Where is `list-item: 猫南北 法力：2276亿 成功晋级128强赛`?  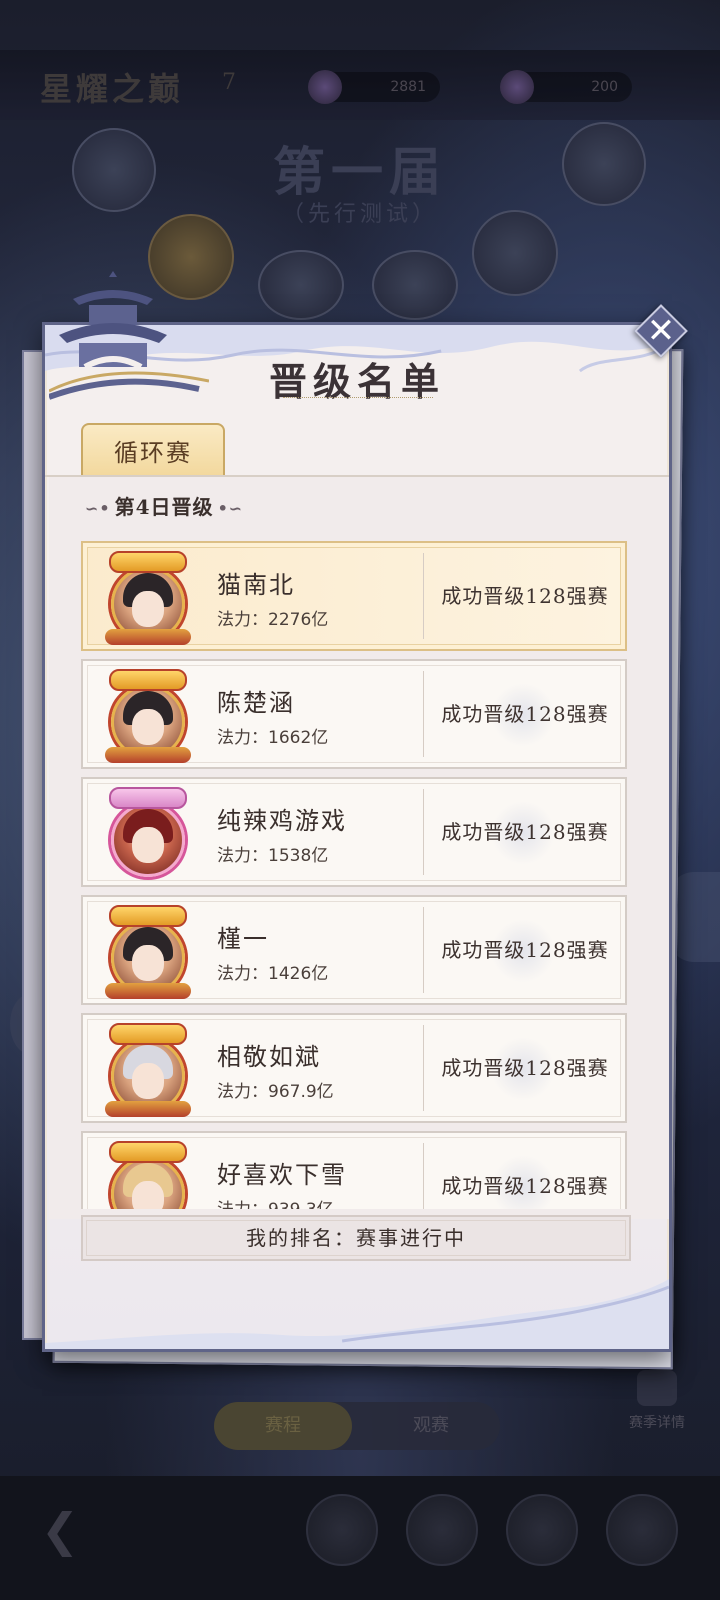
list-item: 猫南北 法力：2276亿 成功晋级128强赛 is located at coordinates (354, 596).